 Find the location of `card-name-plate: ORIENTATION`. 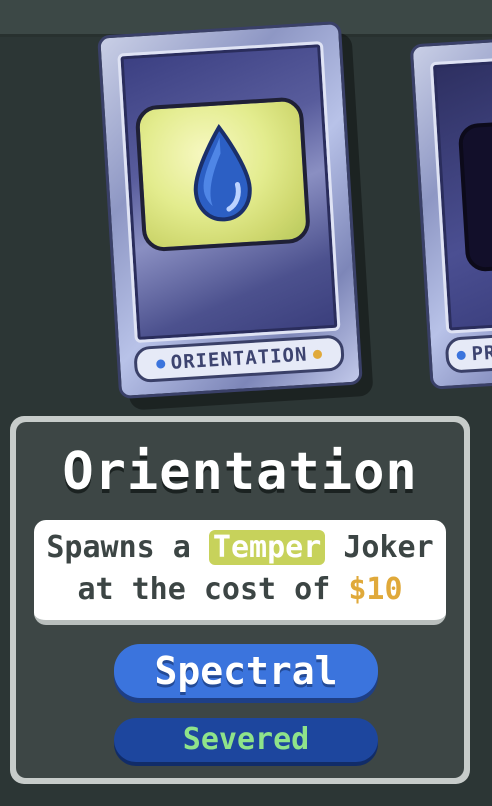

card-name-plate: ORIENTATION is located at coordinates (239, 359).